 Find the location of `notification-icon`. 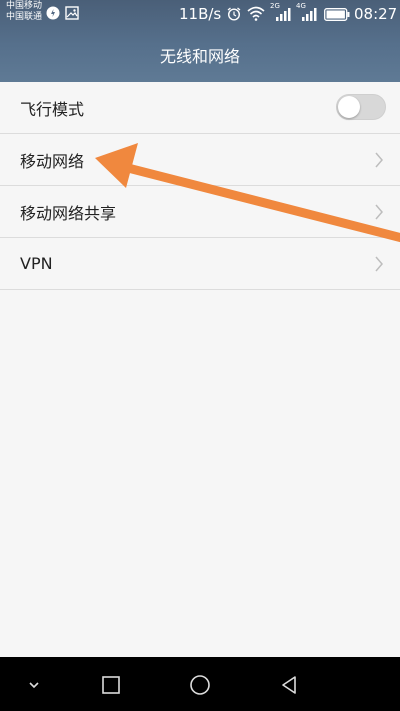

notification-icon is located at coordinates (53, 13).